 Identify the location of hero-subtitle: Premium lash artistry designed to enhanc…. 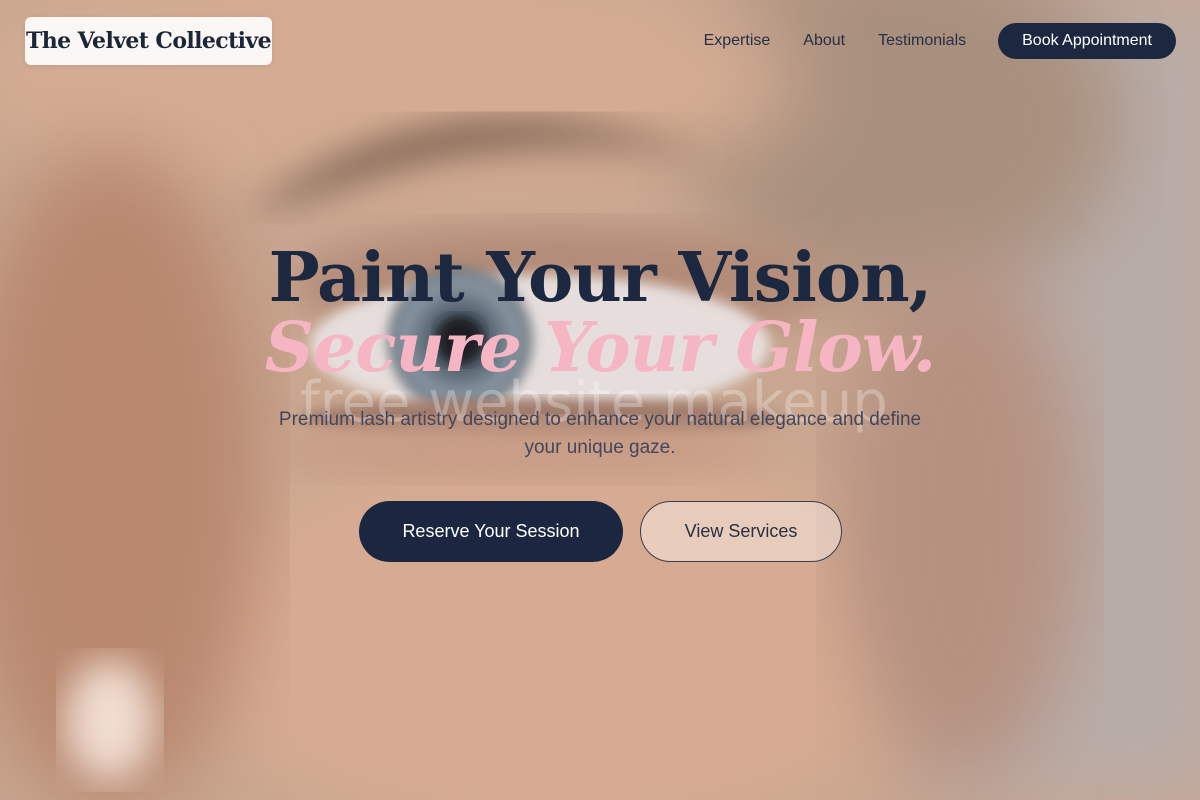
(600, 433).